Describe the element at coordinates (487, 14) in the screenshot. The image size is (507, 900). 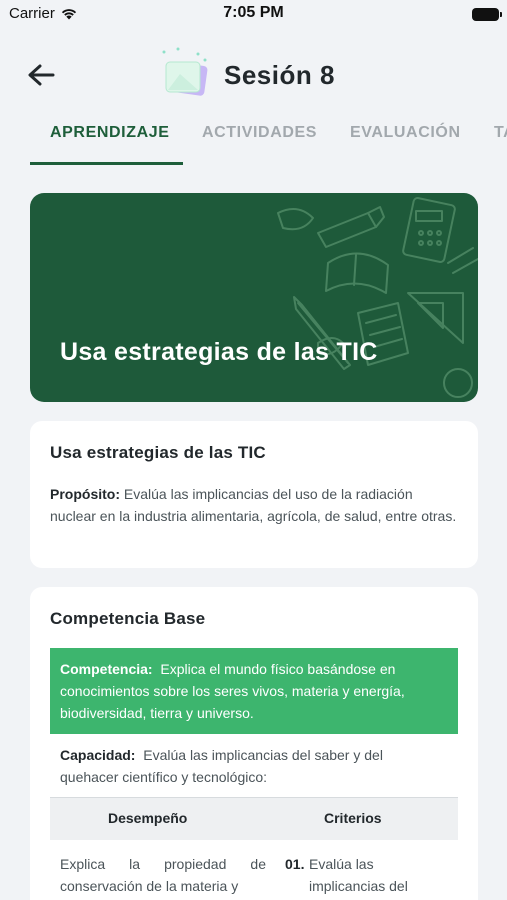
I see `battery-icon` at that location.